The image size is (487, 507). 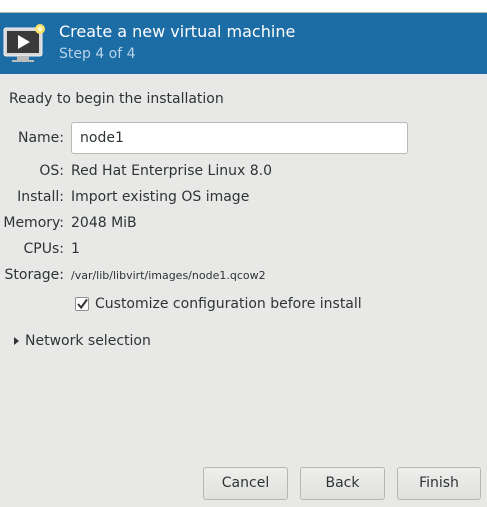 I want to click on cpus-value: 1, so click(x=75, y=249).